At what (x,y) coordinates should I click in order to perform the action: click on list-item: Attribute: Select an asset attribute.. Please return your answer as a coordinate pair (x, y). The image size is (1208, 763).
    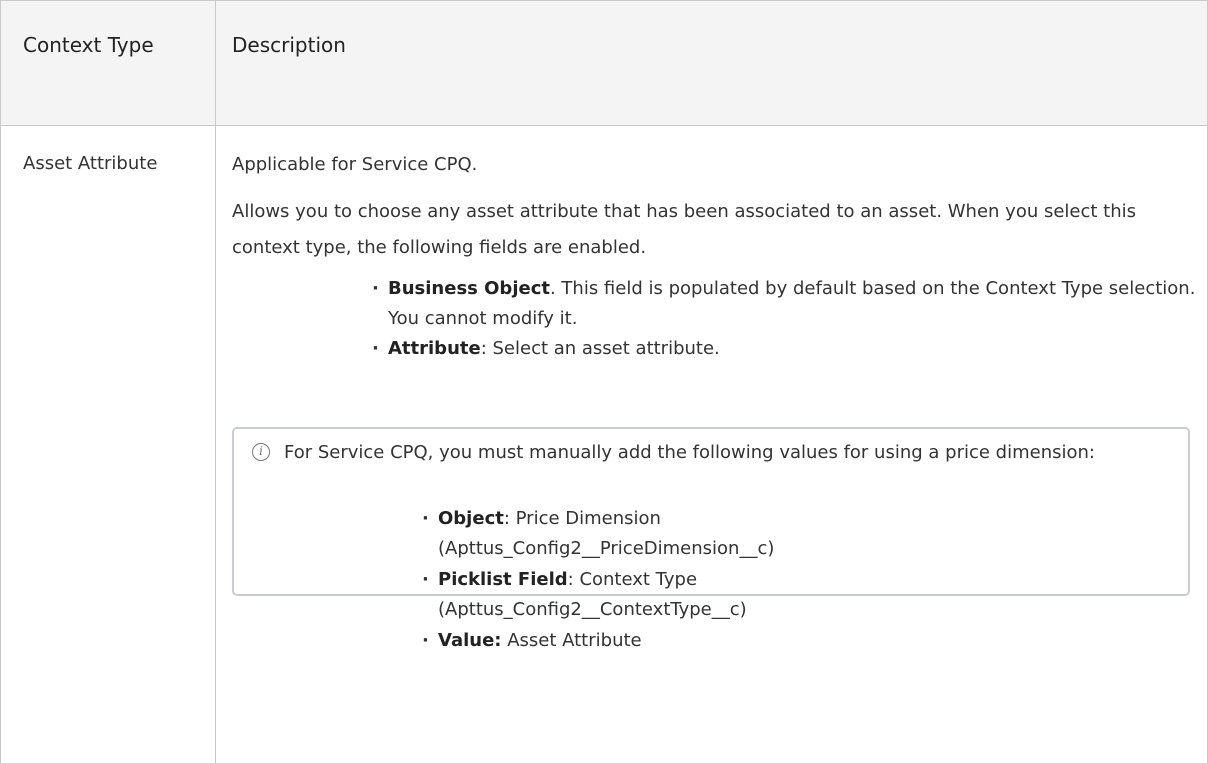
    Looking at the image, I should click on (789, 349).